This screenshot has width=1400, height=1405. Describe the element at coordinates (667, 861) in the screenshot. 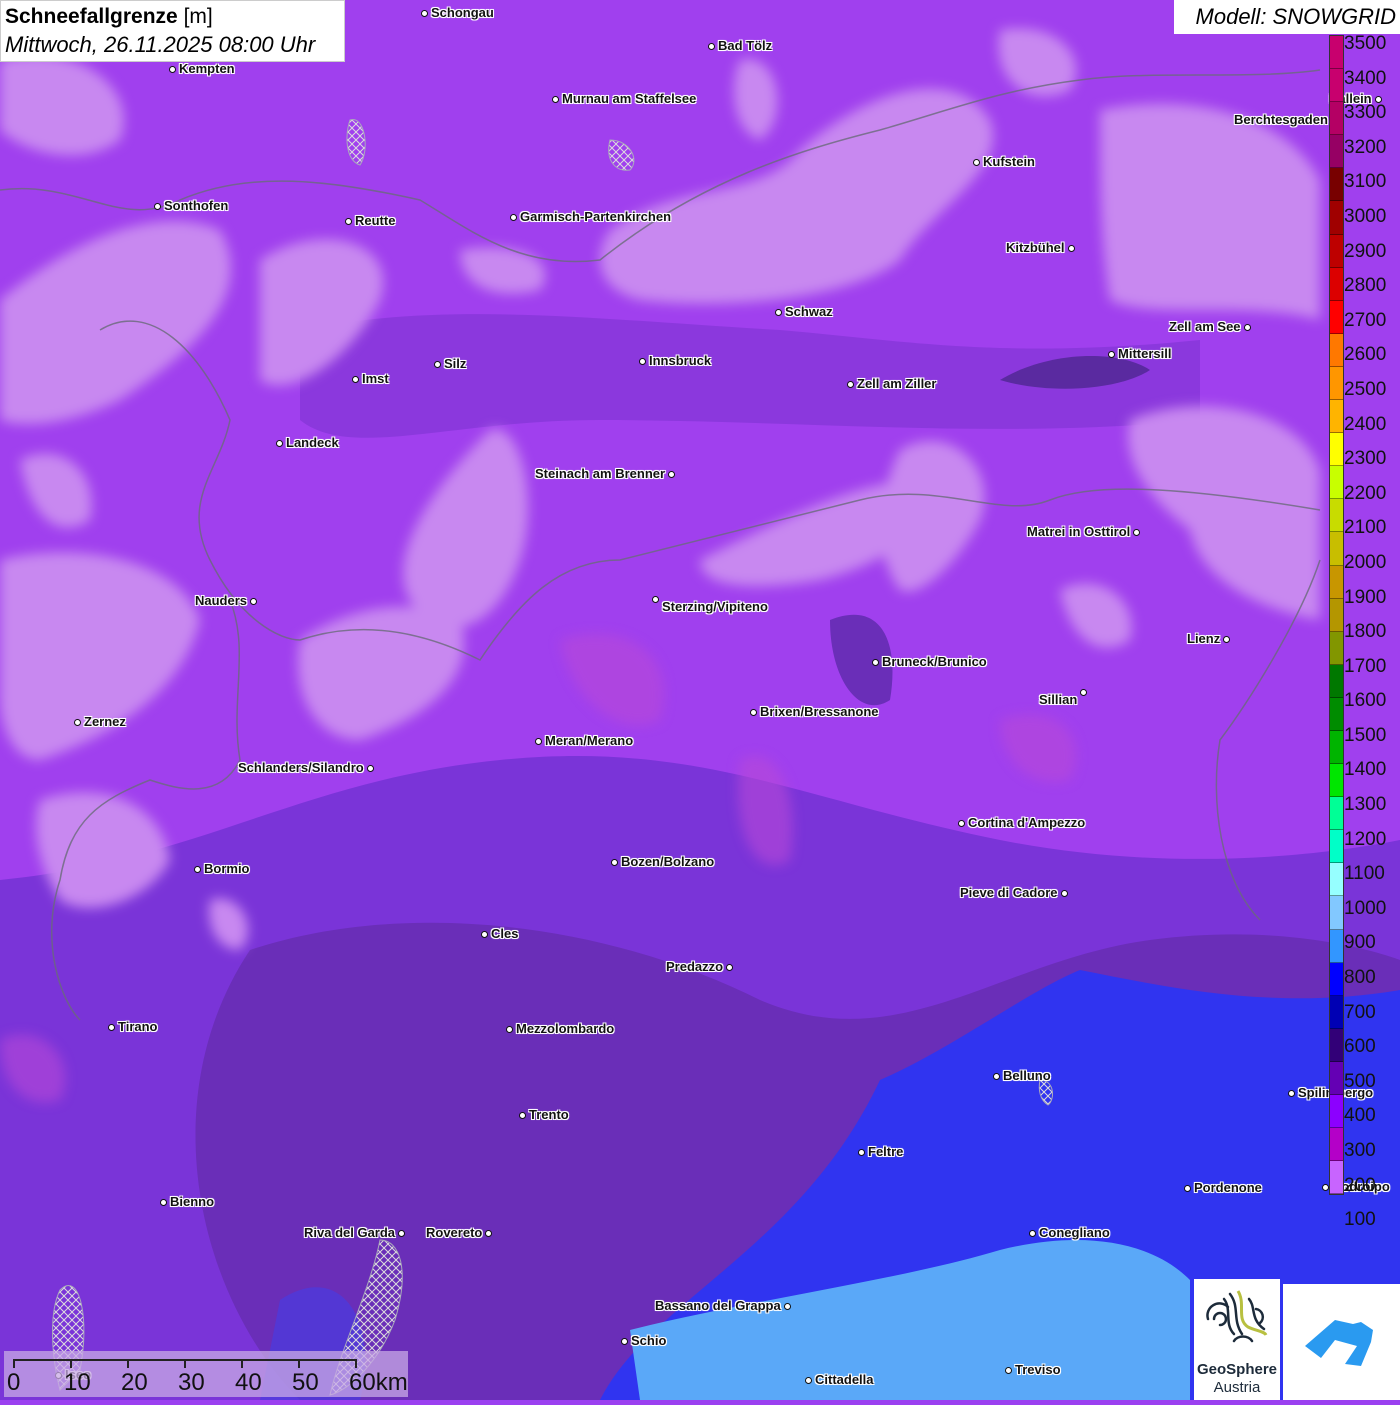

I see `city-label: Bozen/Bolzano` at that location.